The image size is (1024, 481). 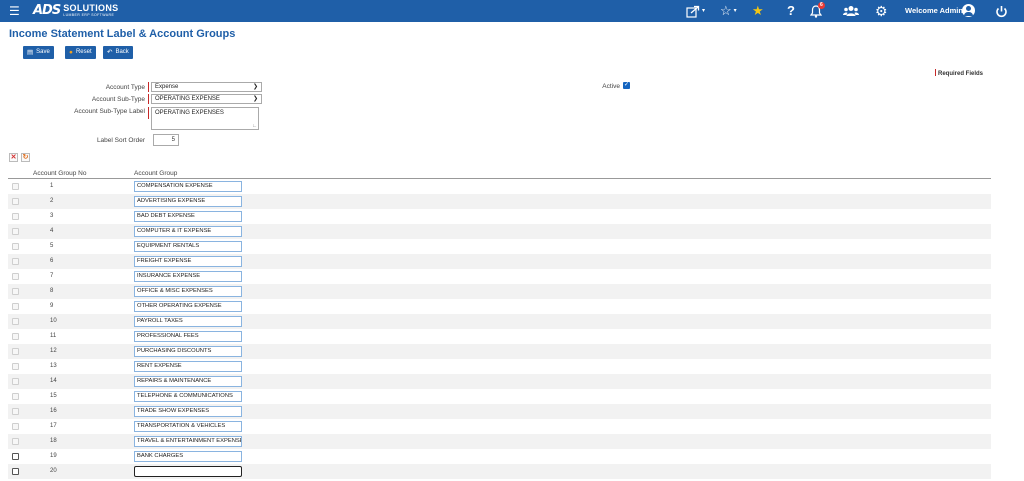 What do you see at coordinates (851, 11) in the screenshot?
I see `users-icon` at bounding box center [851, 11].